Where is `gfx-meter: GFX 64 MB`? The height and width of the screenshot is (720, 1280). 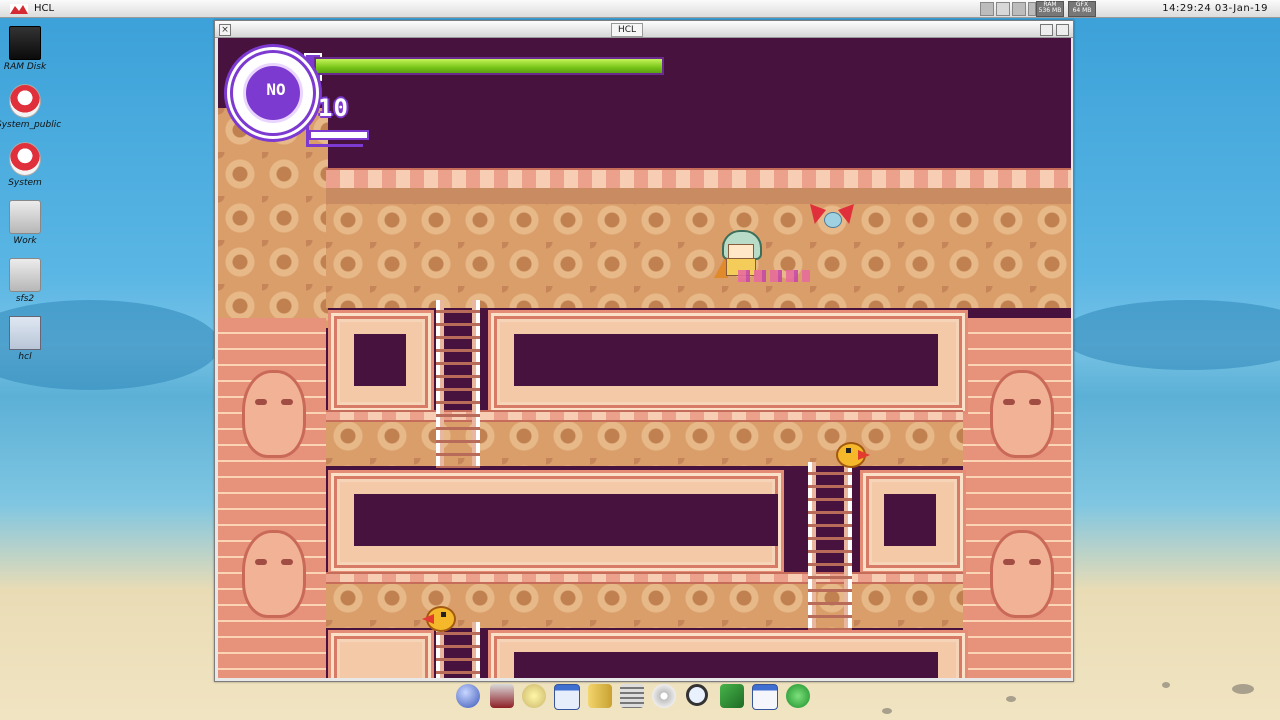
gfx-meter: GFX 64 MB is located at coordinates (1082, 9).